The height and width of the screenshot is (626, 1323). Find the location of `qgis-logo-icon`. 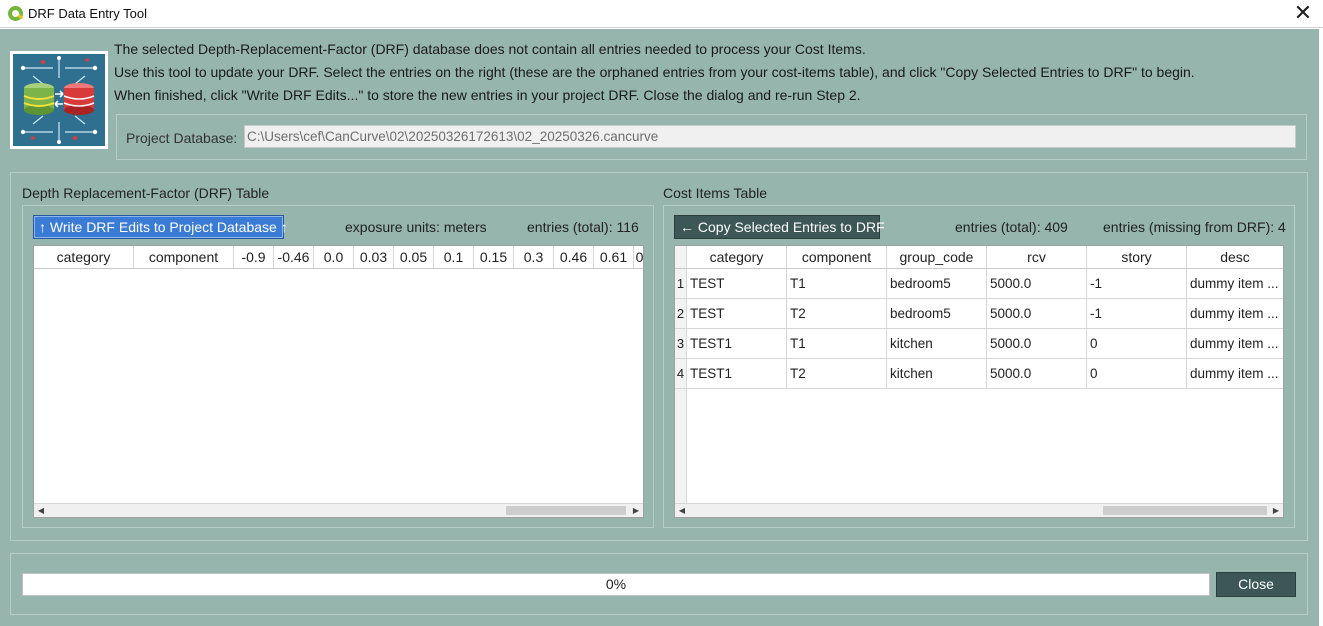

qgis-logo-icon is located at coordinates (15, 13).